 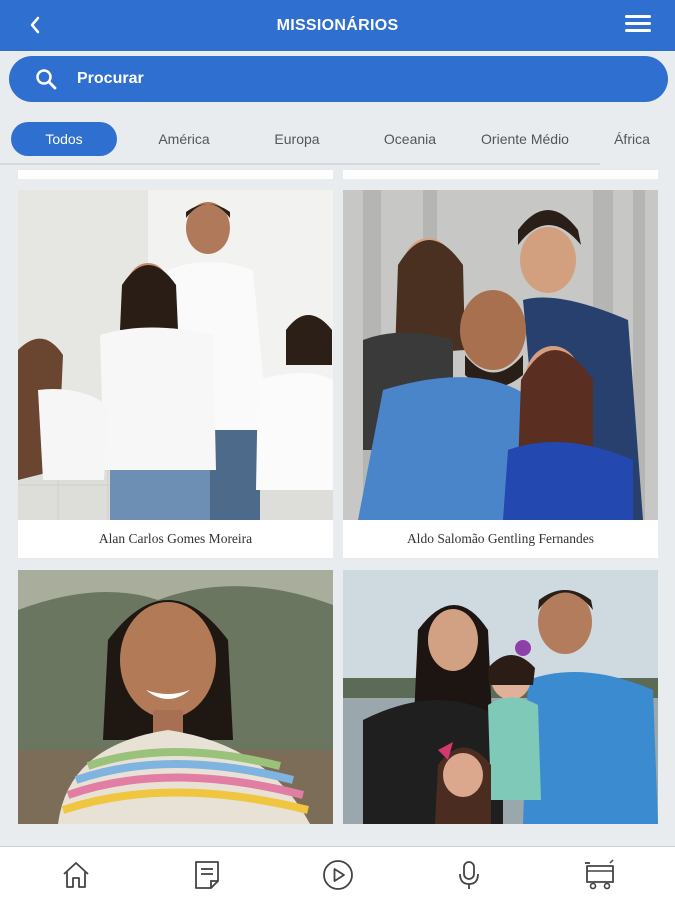 I want to click on home-icon, so click(x=76, y=875).